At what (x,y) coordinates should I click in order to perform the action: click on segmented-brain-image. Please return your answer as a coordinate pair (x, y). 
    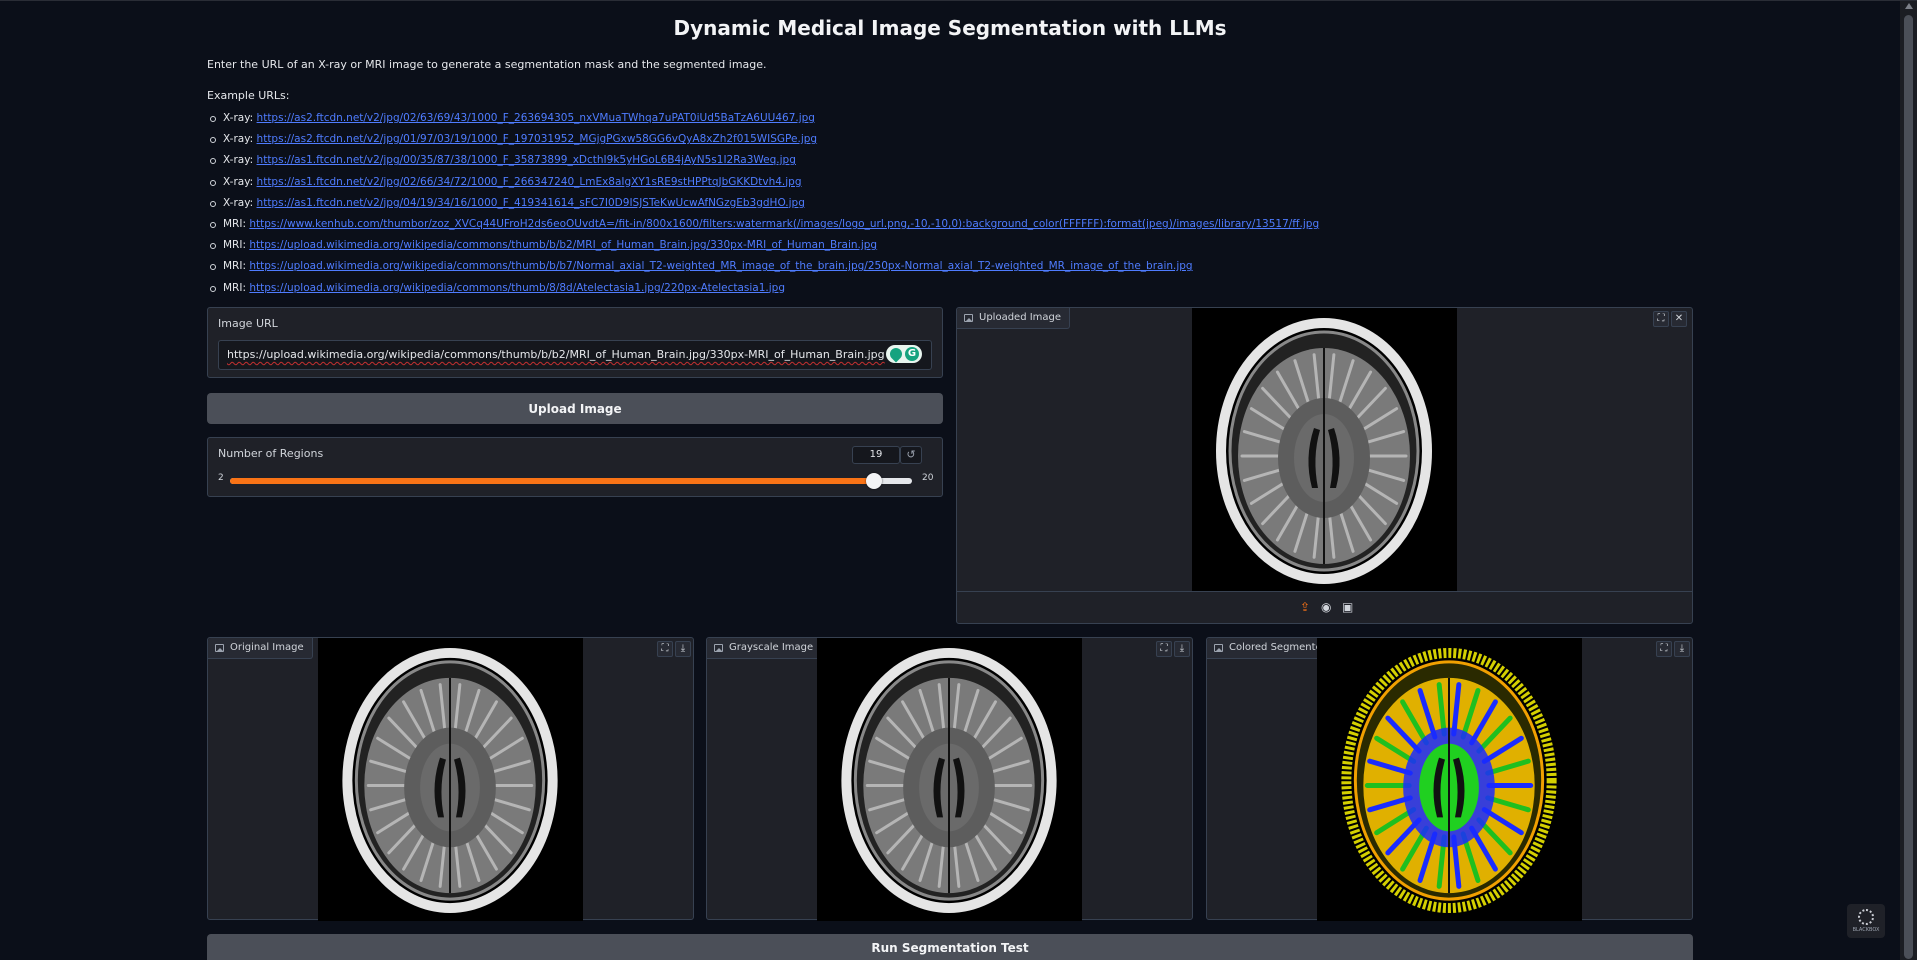
    Looking at the image, I should click on (1449, 780).